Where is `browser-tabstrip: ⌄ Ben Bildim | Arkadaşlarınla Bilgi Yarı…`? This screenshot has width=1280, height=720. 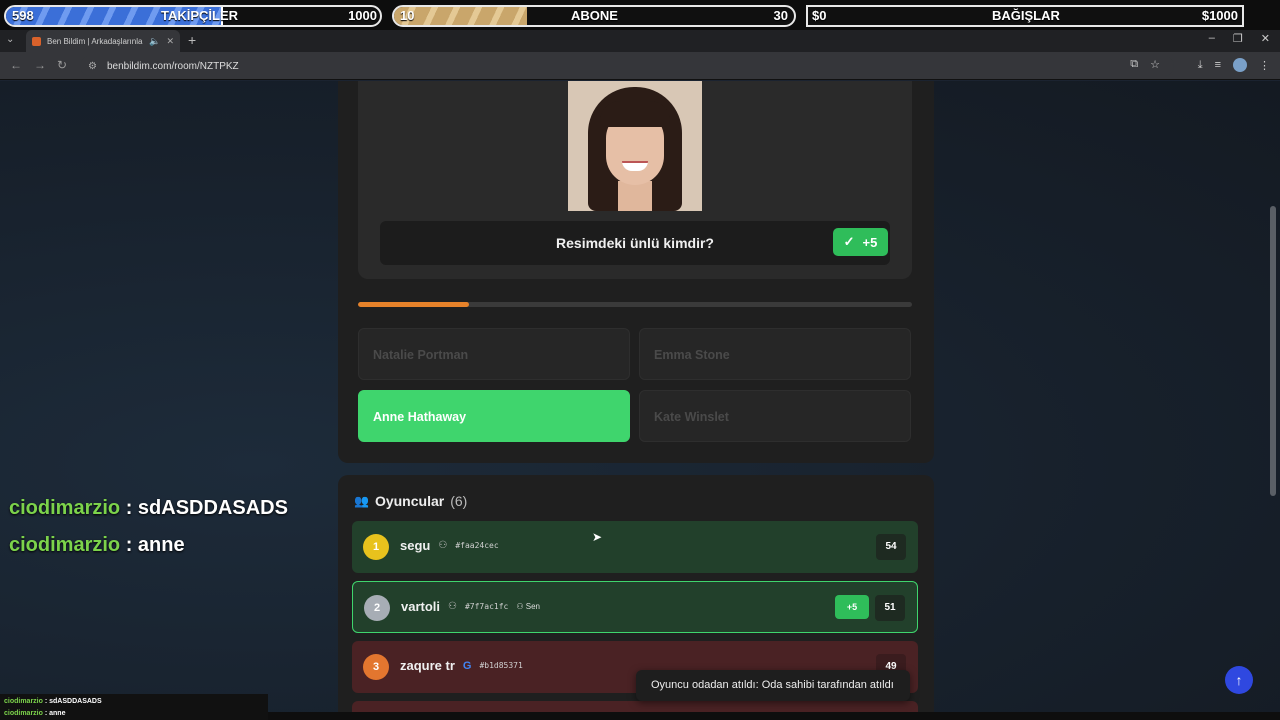
browser-tabstrip: ⌄ Ben Bildim | Arkadaşlarınla Bilgi Yarı… is located at coordinates (640, 41).